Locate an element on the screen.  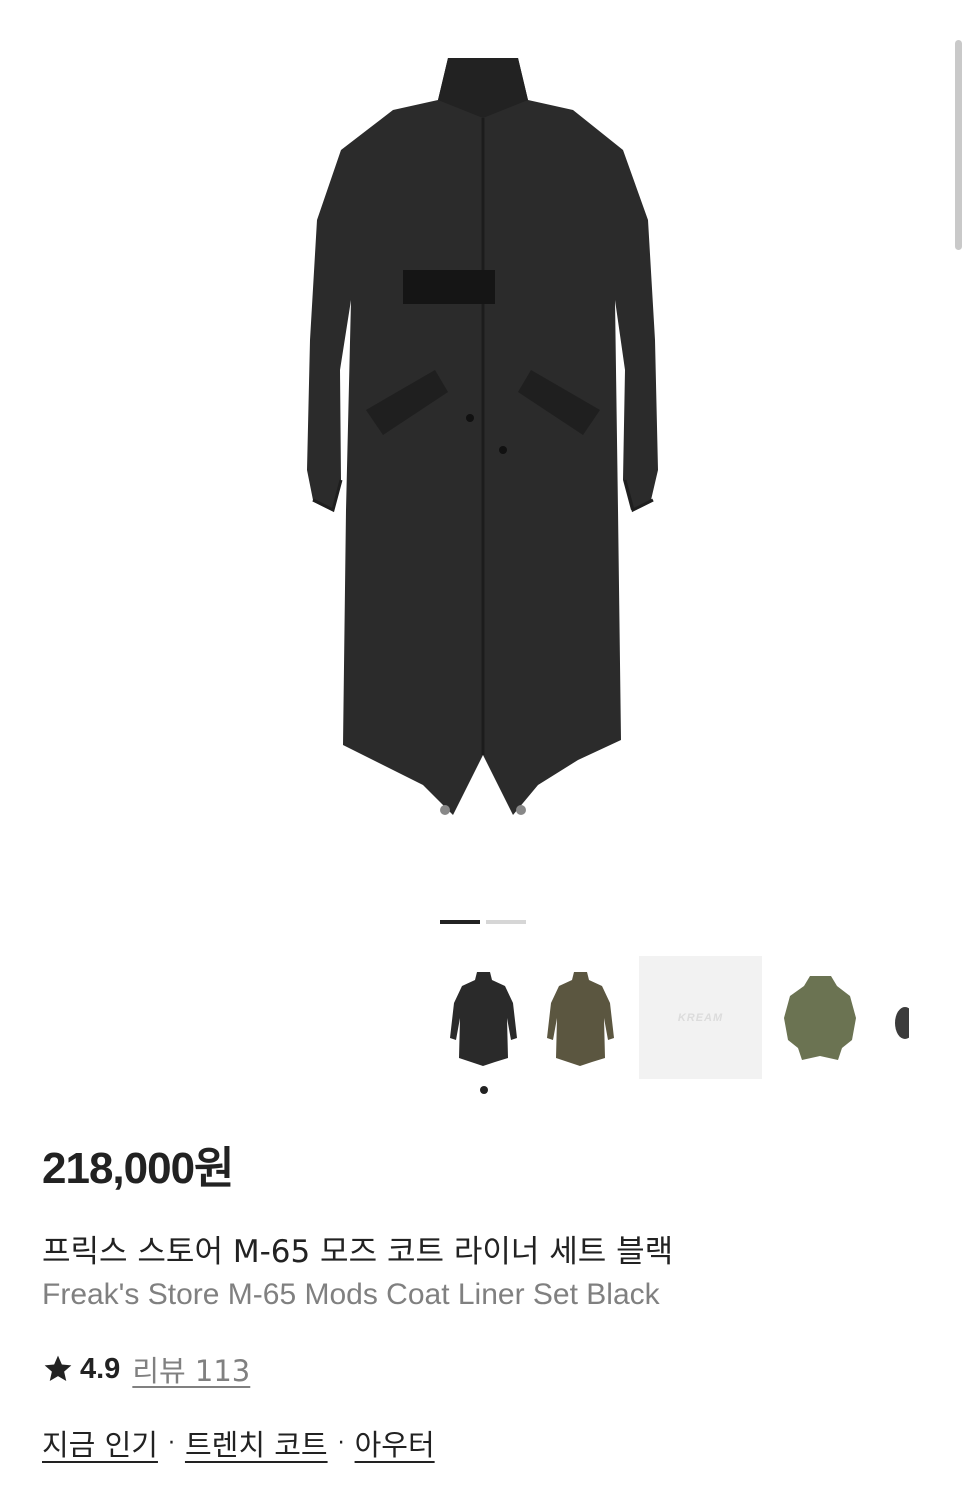
thumbnail-green-coat is located at coordinates (820, 1017).